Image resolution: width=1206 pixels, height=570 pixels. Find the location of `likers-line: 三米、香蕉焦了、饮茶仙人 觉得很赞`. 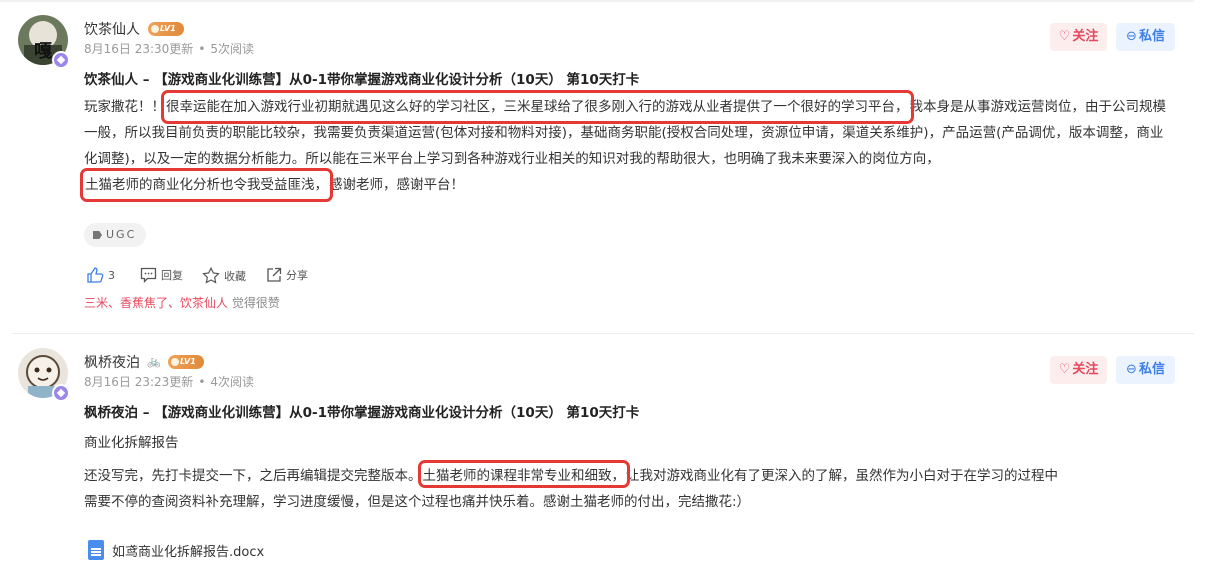

likers-line: 三米、香蕉焦了、饮茶仙人 觉得很赞 is located at coordinates (182, 302).